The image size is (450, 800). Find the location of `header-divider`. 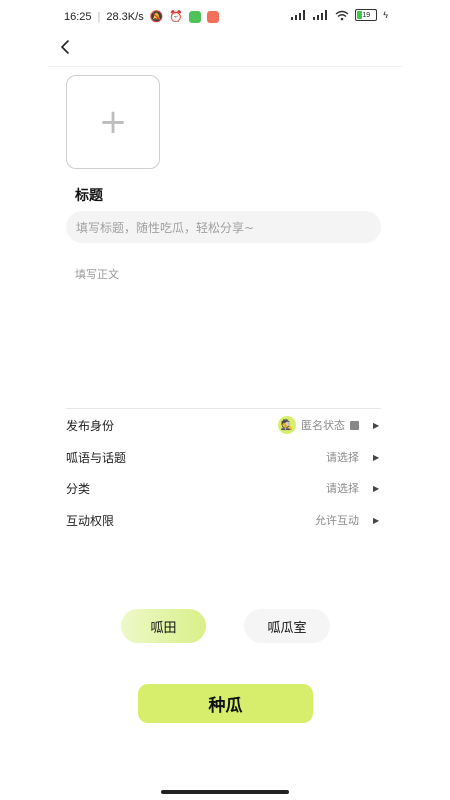

header-divider is located at coordinates (225, 66).